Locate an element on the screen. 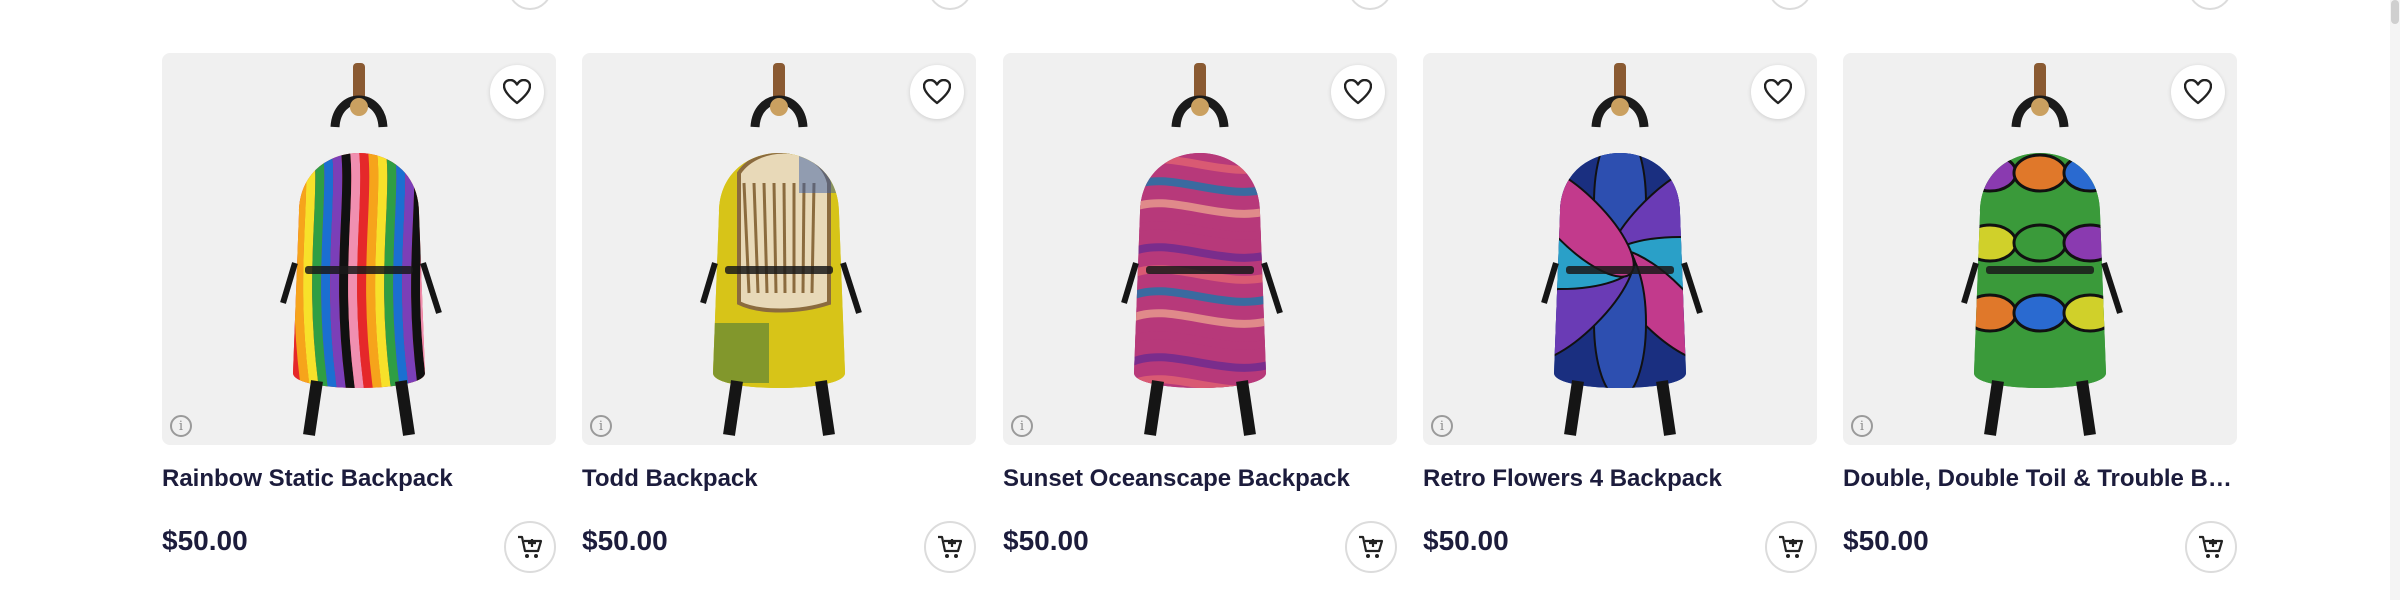 The height and width of the screenshot is (600, 2400). product-title: Sunset Oceanscape Backpack is located at coordinates (1200, 479).